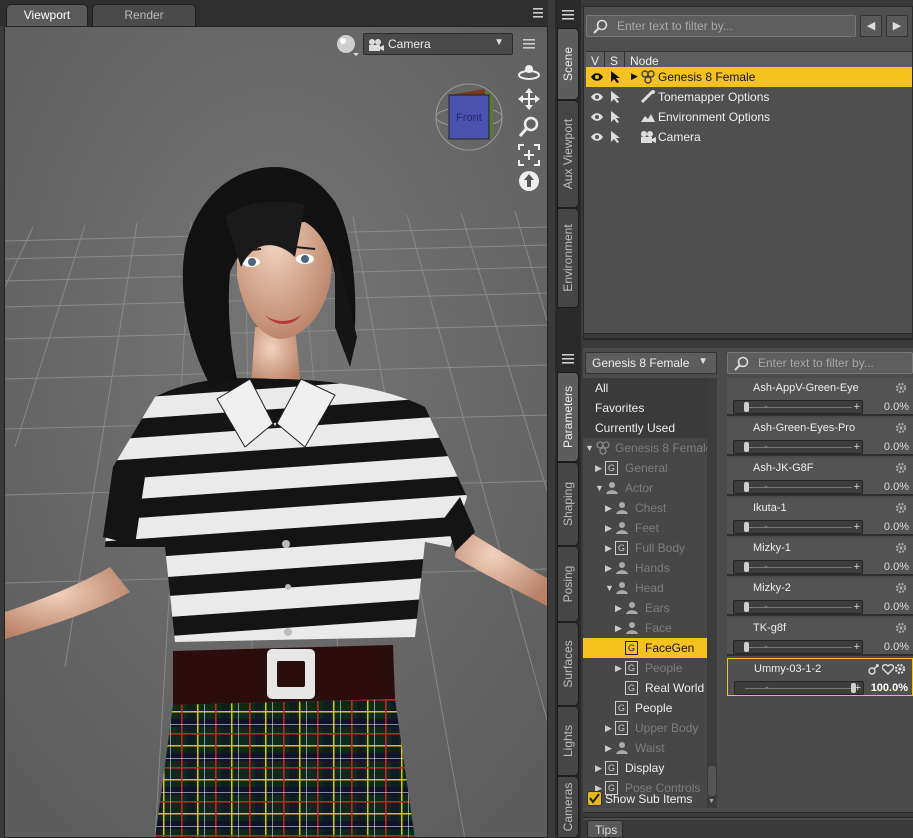 The image size is (913, 838). I want to click on reset-view-icon, so click(529, 181).